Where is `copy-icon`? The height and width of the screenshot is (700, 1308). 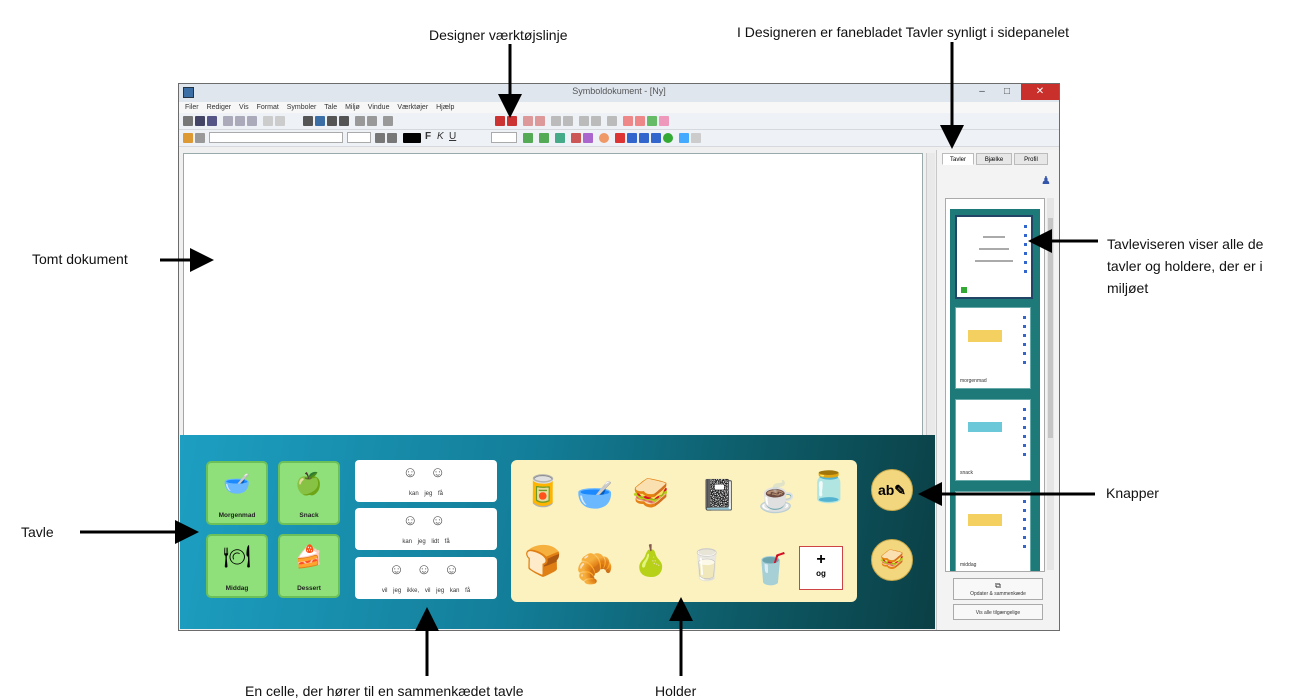 copy-icon is located at coordinates (240, 121).